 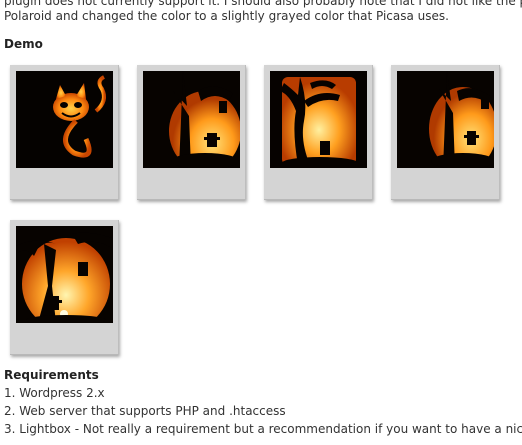 I want to click on pumpkin-photo-cat, so click(x=64, y=119).